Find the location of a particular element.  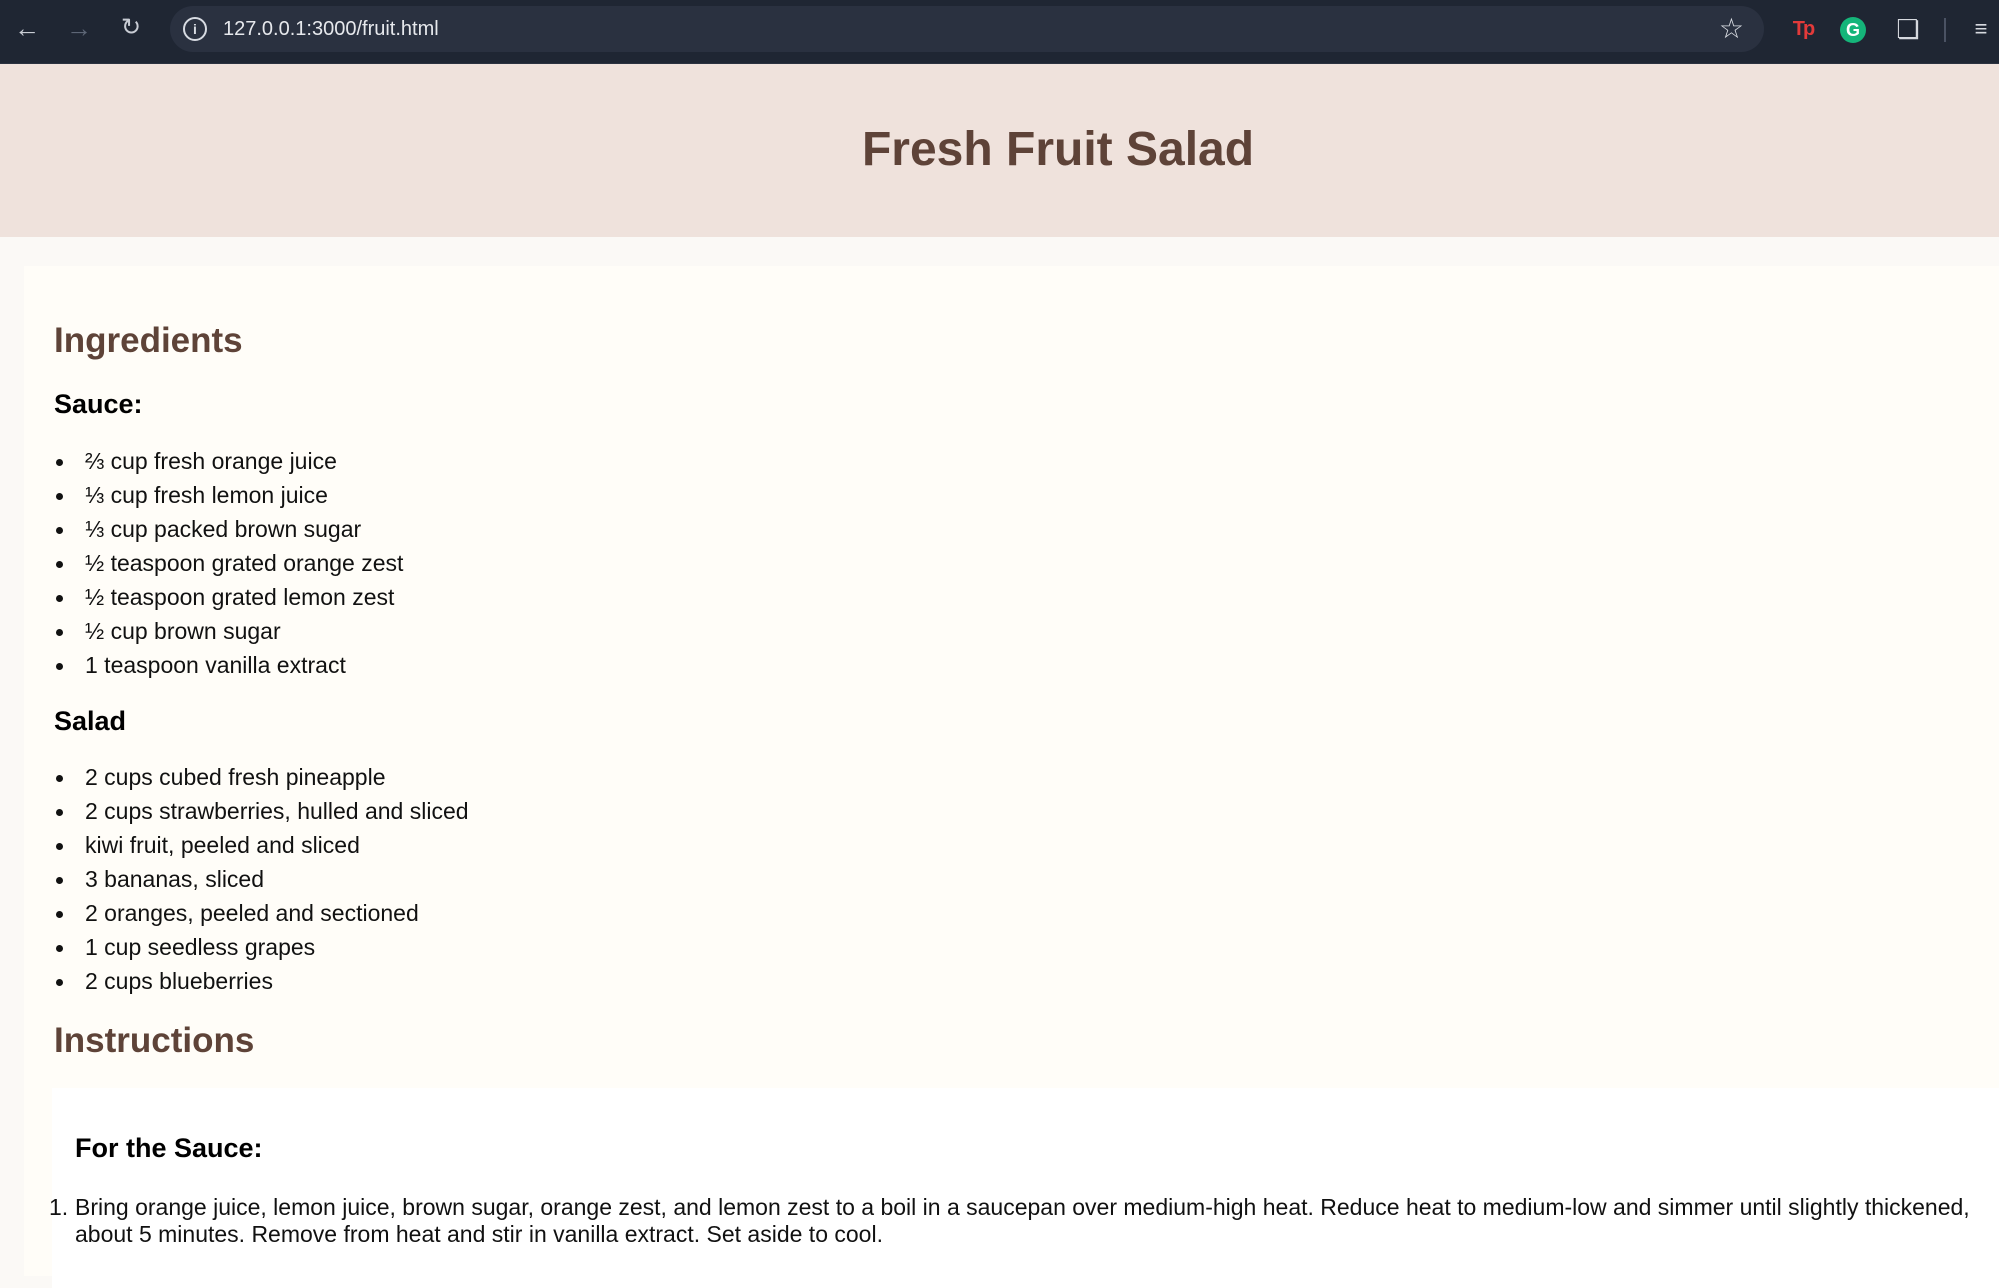

page-title: Fresh Fruit Salad is located at coordinates (1058, 149).